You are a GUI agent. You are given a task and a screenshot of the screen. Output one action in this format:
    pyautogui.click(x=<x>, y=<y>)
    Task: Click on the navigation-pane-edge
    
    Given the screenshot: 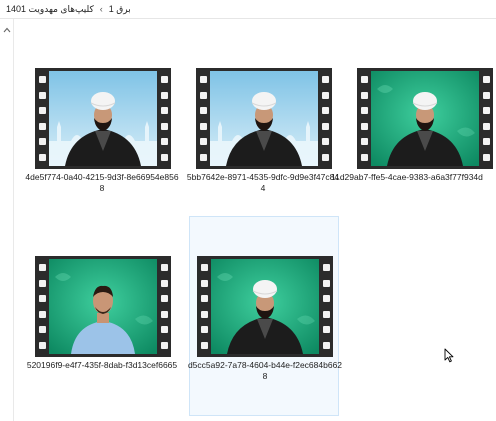 What is the action you would take?
    pyautogui.click(x=7, y=220)
    